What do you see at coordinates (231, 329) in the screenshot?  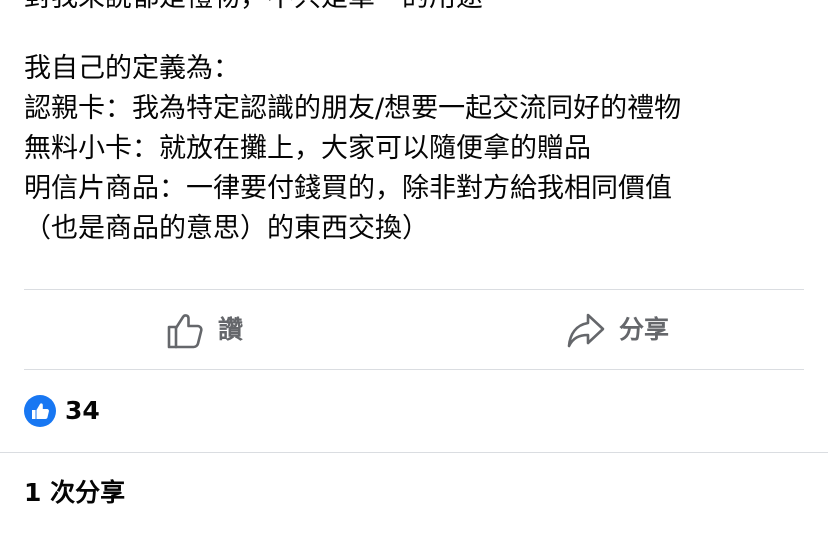 I see `like-button-label: 讚` at bounding box center [231, 329].